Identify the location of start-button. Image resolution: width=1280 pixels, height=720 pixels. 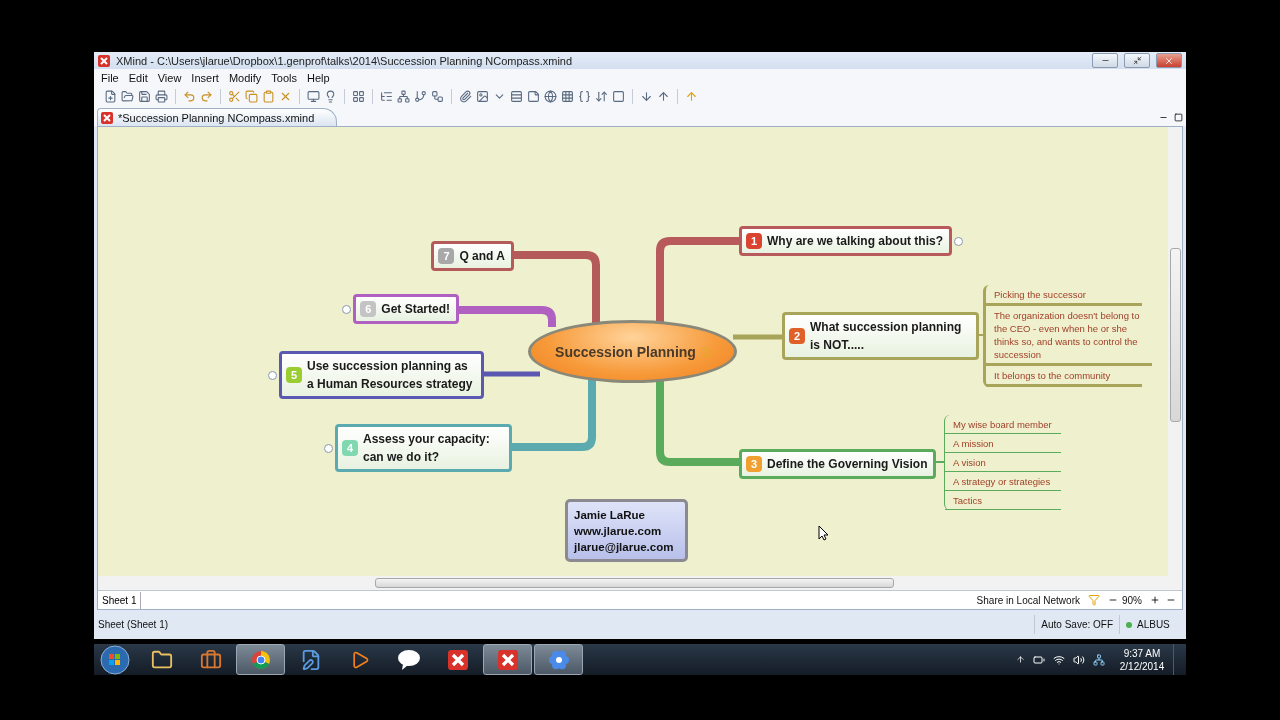
(115, 659).